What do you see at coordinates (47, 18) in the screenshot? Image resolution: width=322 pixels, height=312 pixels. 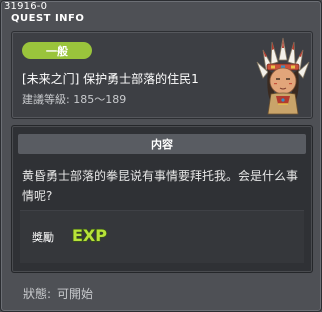 I see `window-title: QUEST INFO` at bounding box center [47, 18].